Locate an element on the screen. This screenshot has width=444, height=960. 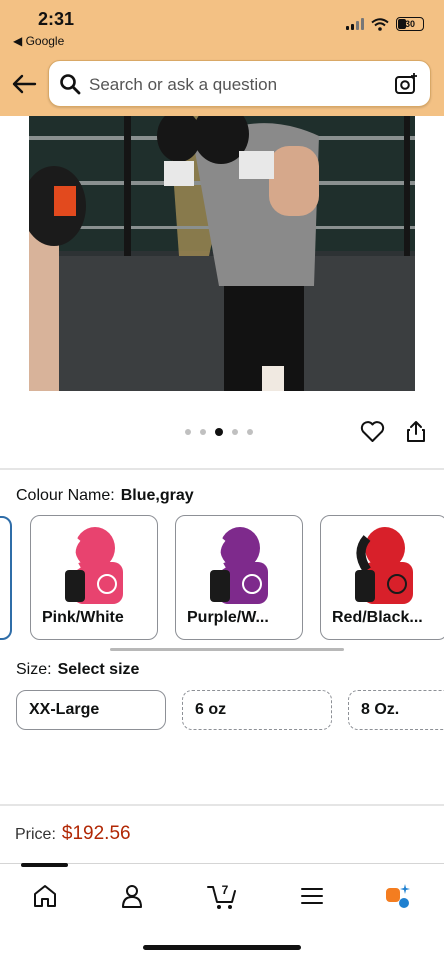
share-icon is located at coordinates (416, 431).